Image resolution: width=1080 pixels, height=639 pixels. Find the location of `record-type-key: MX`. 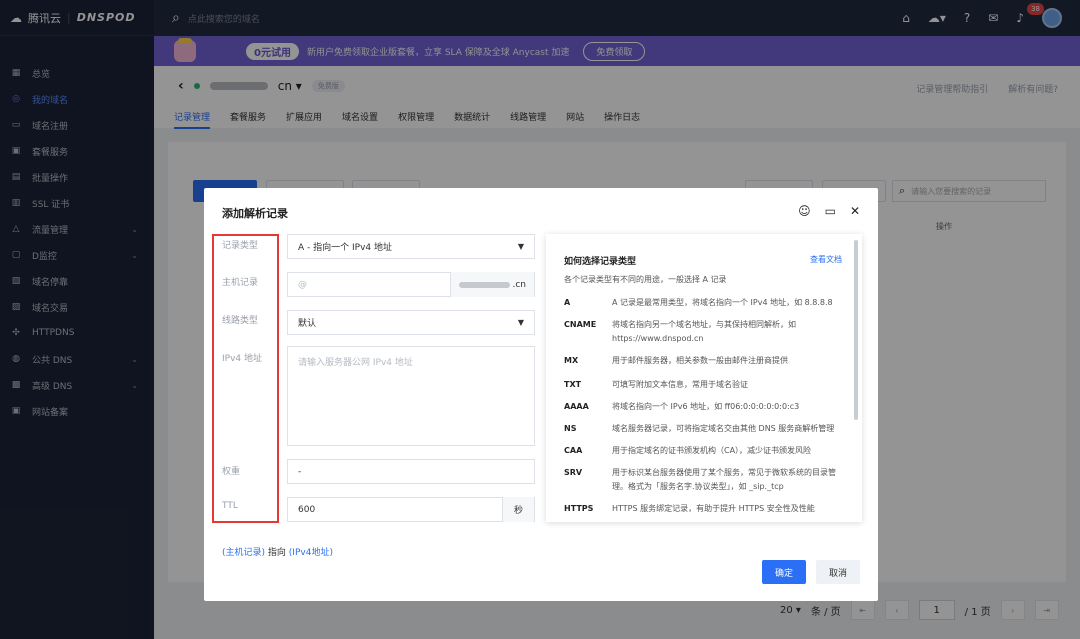

record-type-key: MX is located at coordinates (571, 360).